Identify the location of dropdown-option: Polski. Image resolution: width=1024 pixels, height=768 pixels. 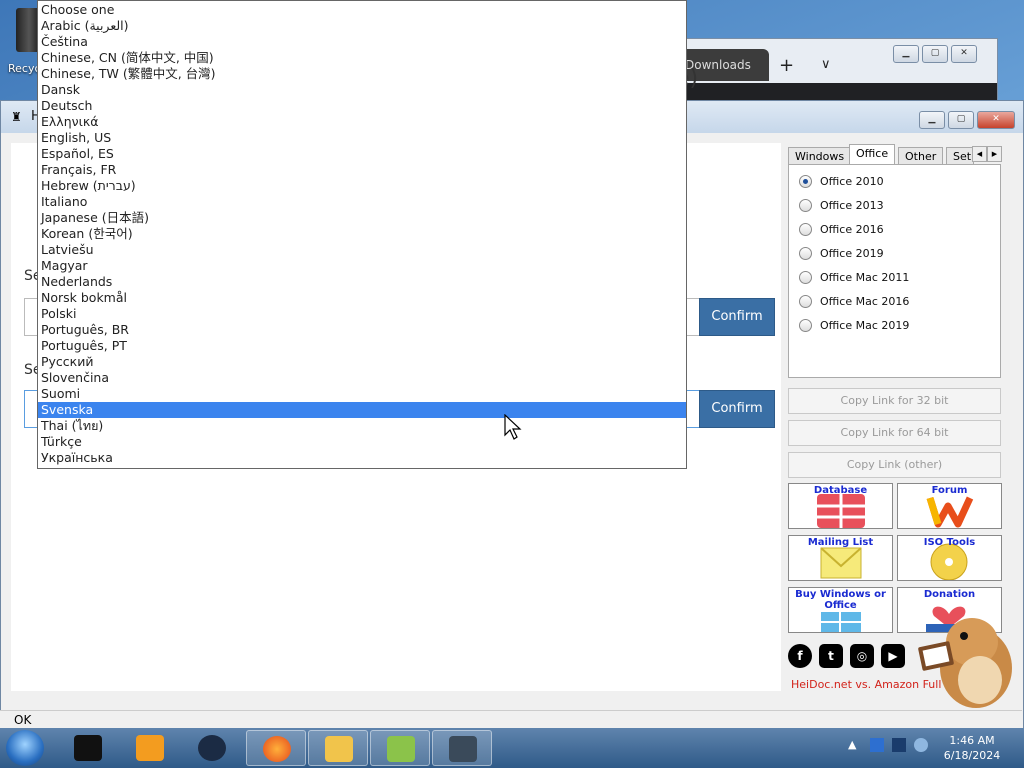
(362, 314).